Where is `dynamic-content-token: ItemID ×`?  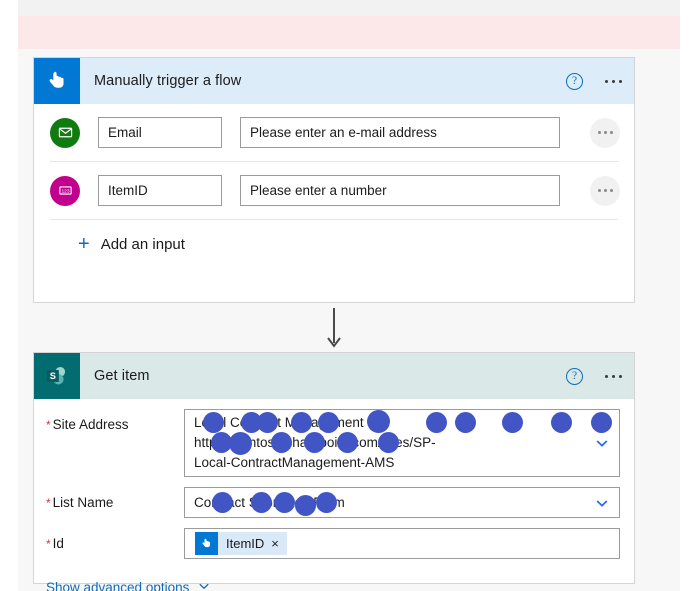 dynamic-content-token: ItemID × is located at coordinates (241, 543).